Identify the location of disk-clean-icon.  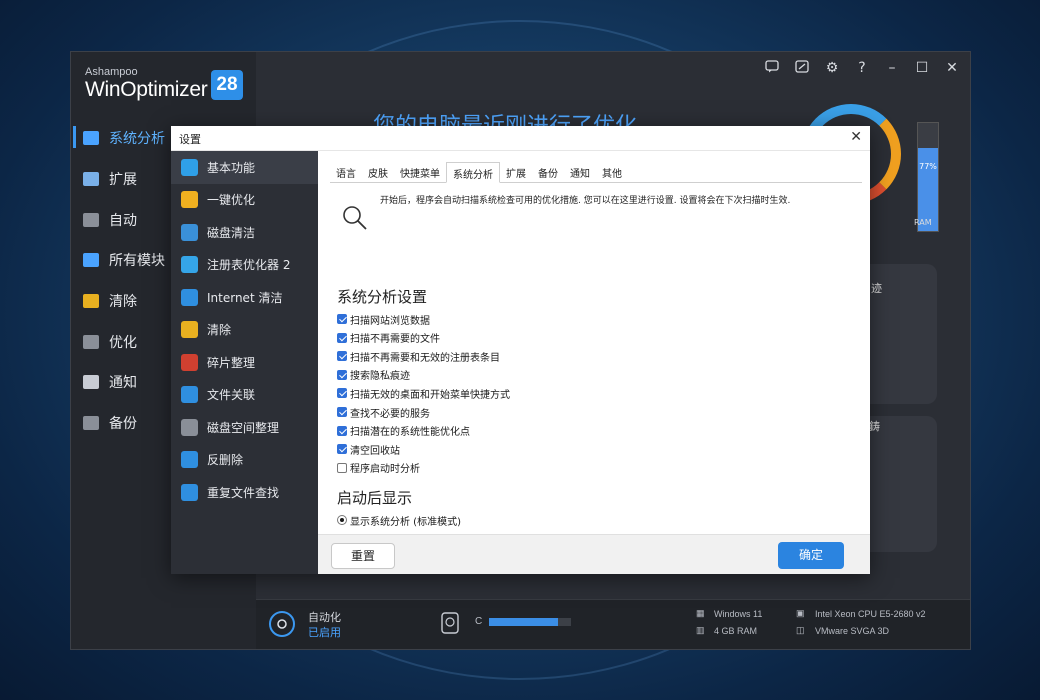
(189, 232).